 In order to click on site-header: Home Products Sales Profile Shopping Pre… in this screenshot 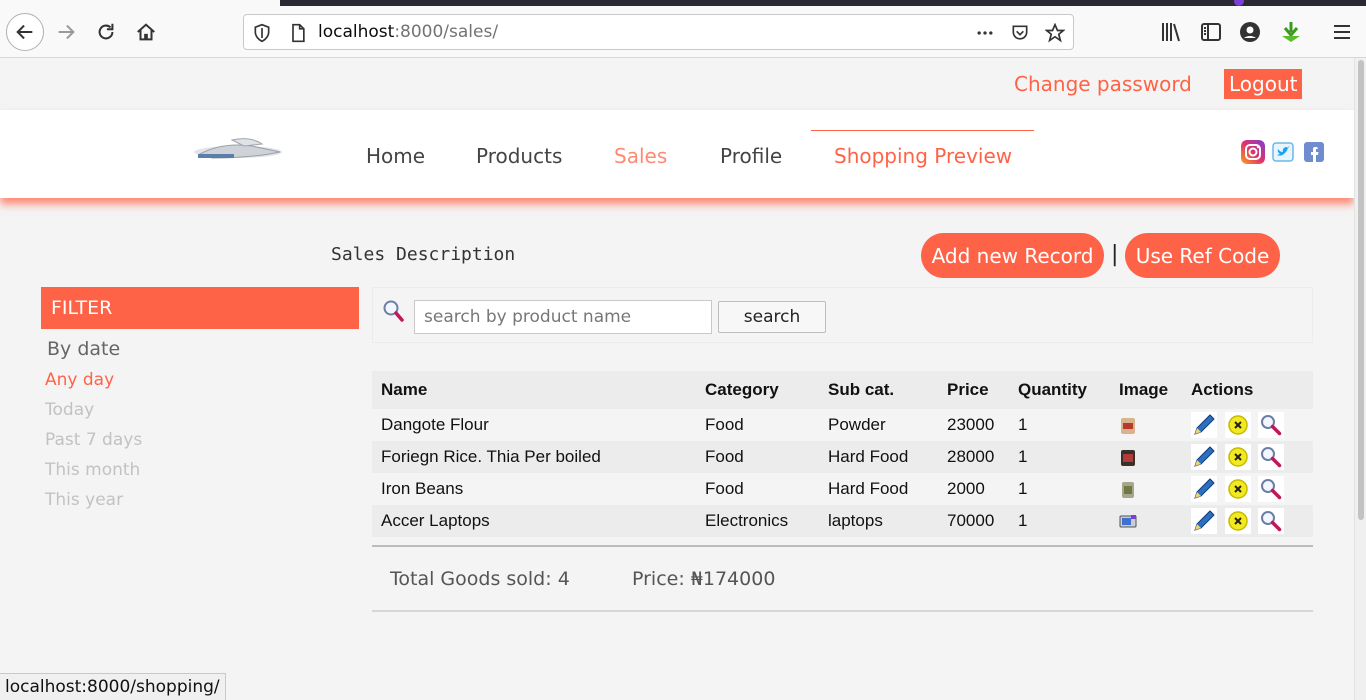, I will do `click(677, 154)`.